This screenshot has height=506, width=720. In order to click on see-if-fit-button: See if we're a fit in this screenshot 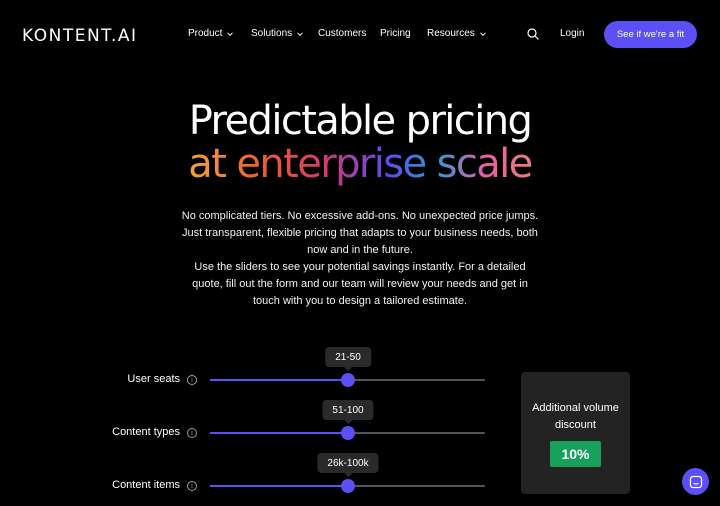, I will do `click(650, 34)`.